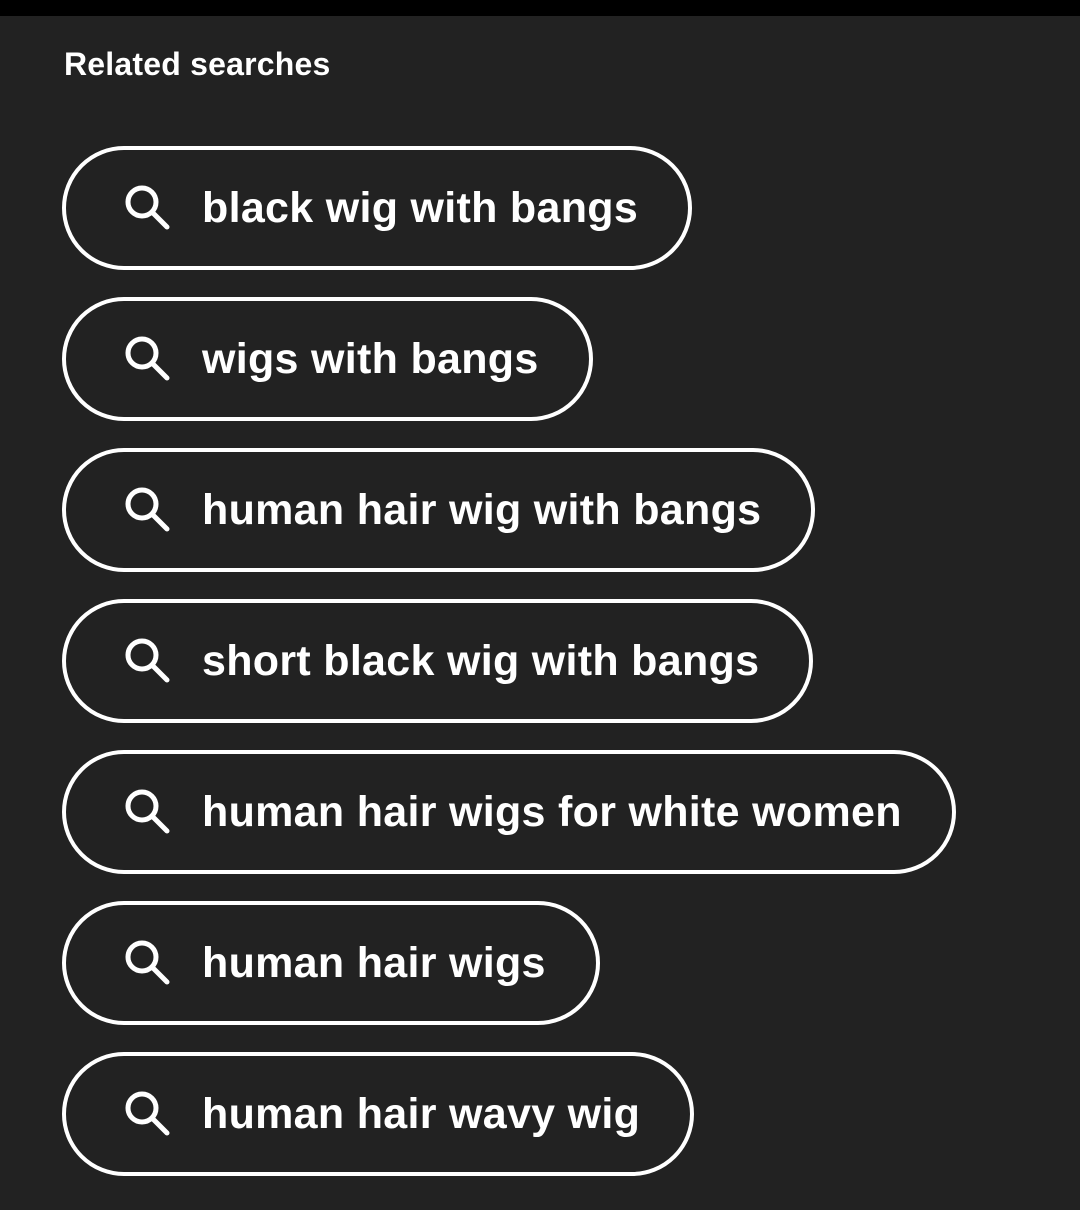  I want to click on related-search-pill: human hair wig with bangs, so click(439, 510).